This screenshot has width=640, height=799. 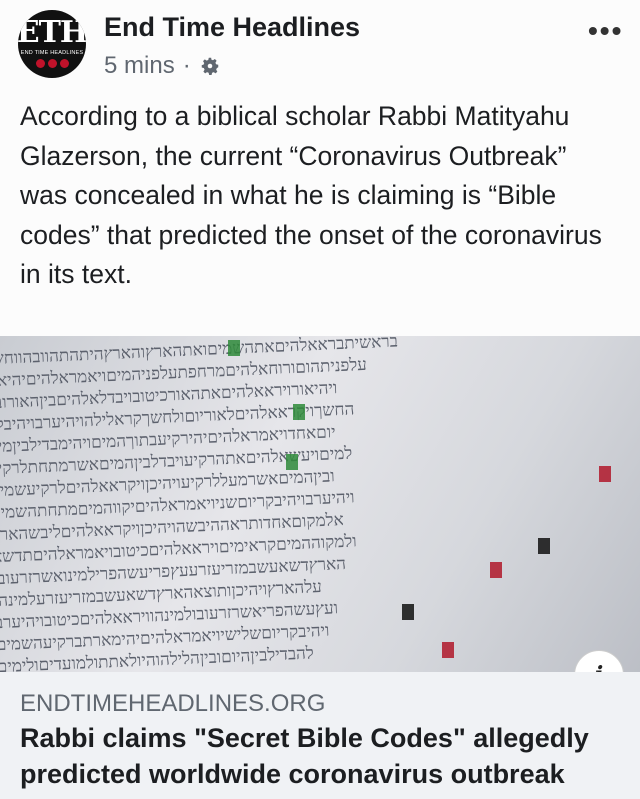 I want to click on post-meta: 5 mins ·, so click(x=162, y=66).